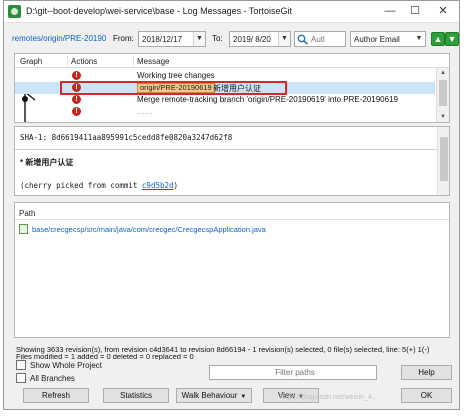  I want to click on search-box, so click(320, 39).